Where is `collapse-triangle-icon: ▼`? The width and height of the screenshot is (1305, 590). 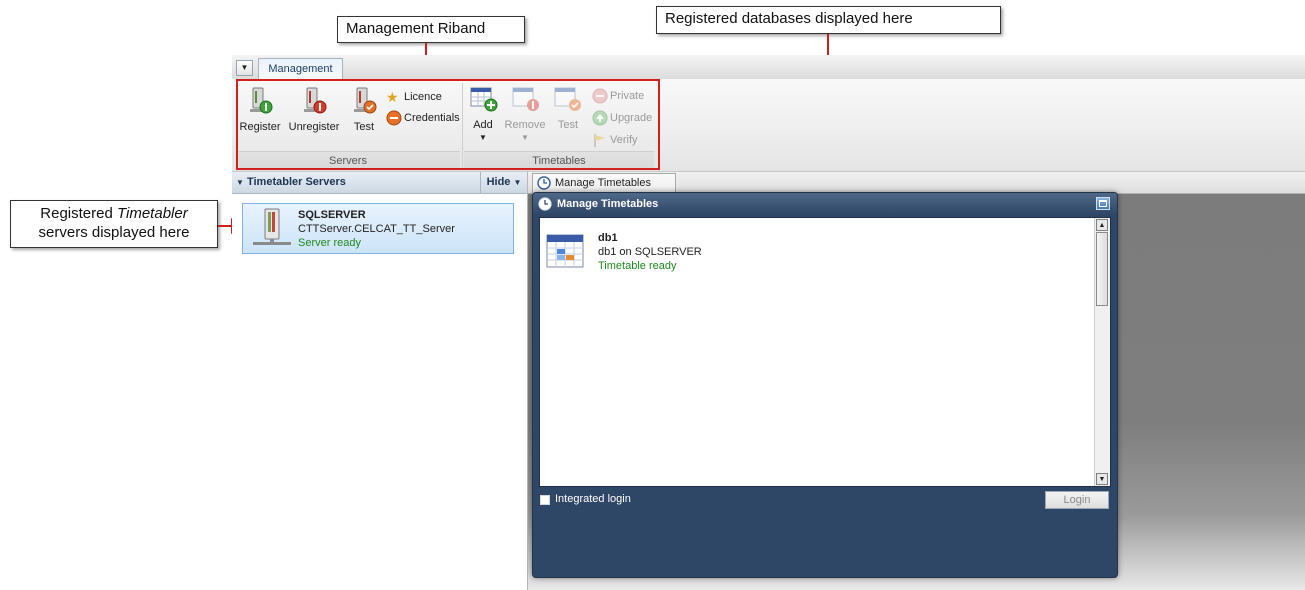 collapse-triangle-icon: ▼ is located at coordinates (240, 182).